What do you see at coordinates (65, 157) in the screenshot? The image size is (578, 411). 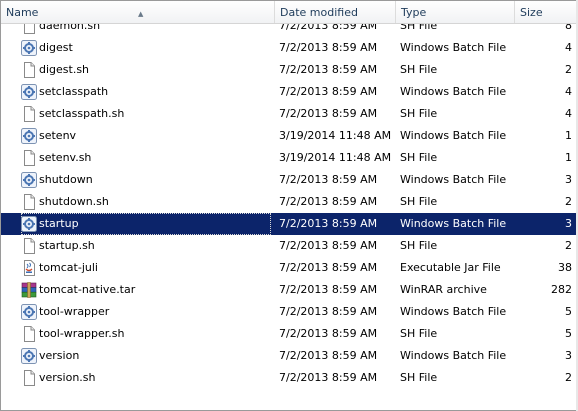 I see `file-name: setenv.sh` at bounding box center [65, 157].